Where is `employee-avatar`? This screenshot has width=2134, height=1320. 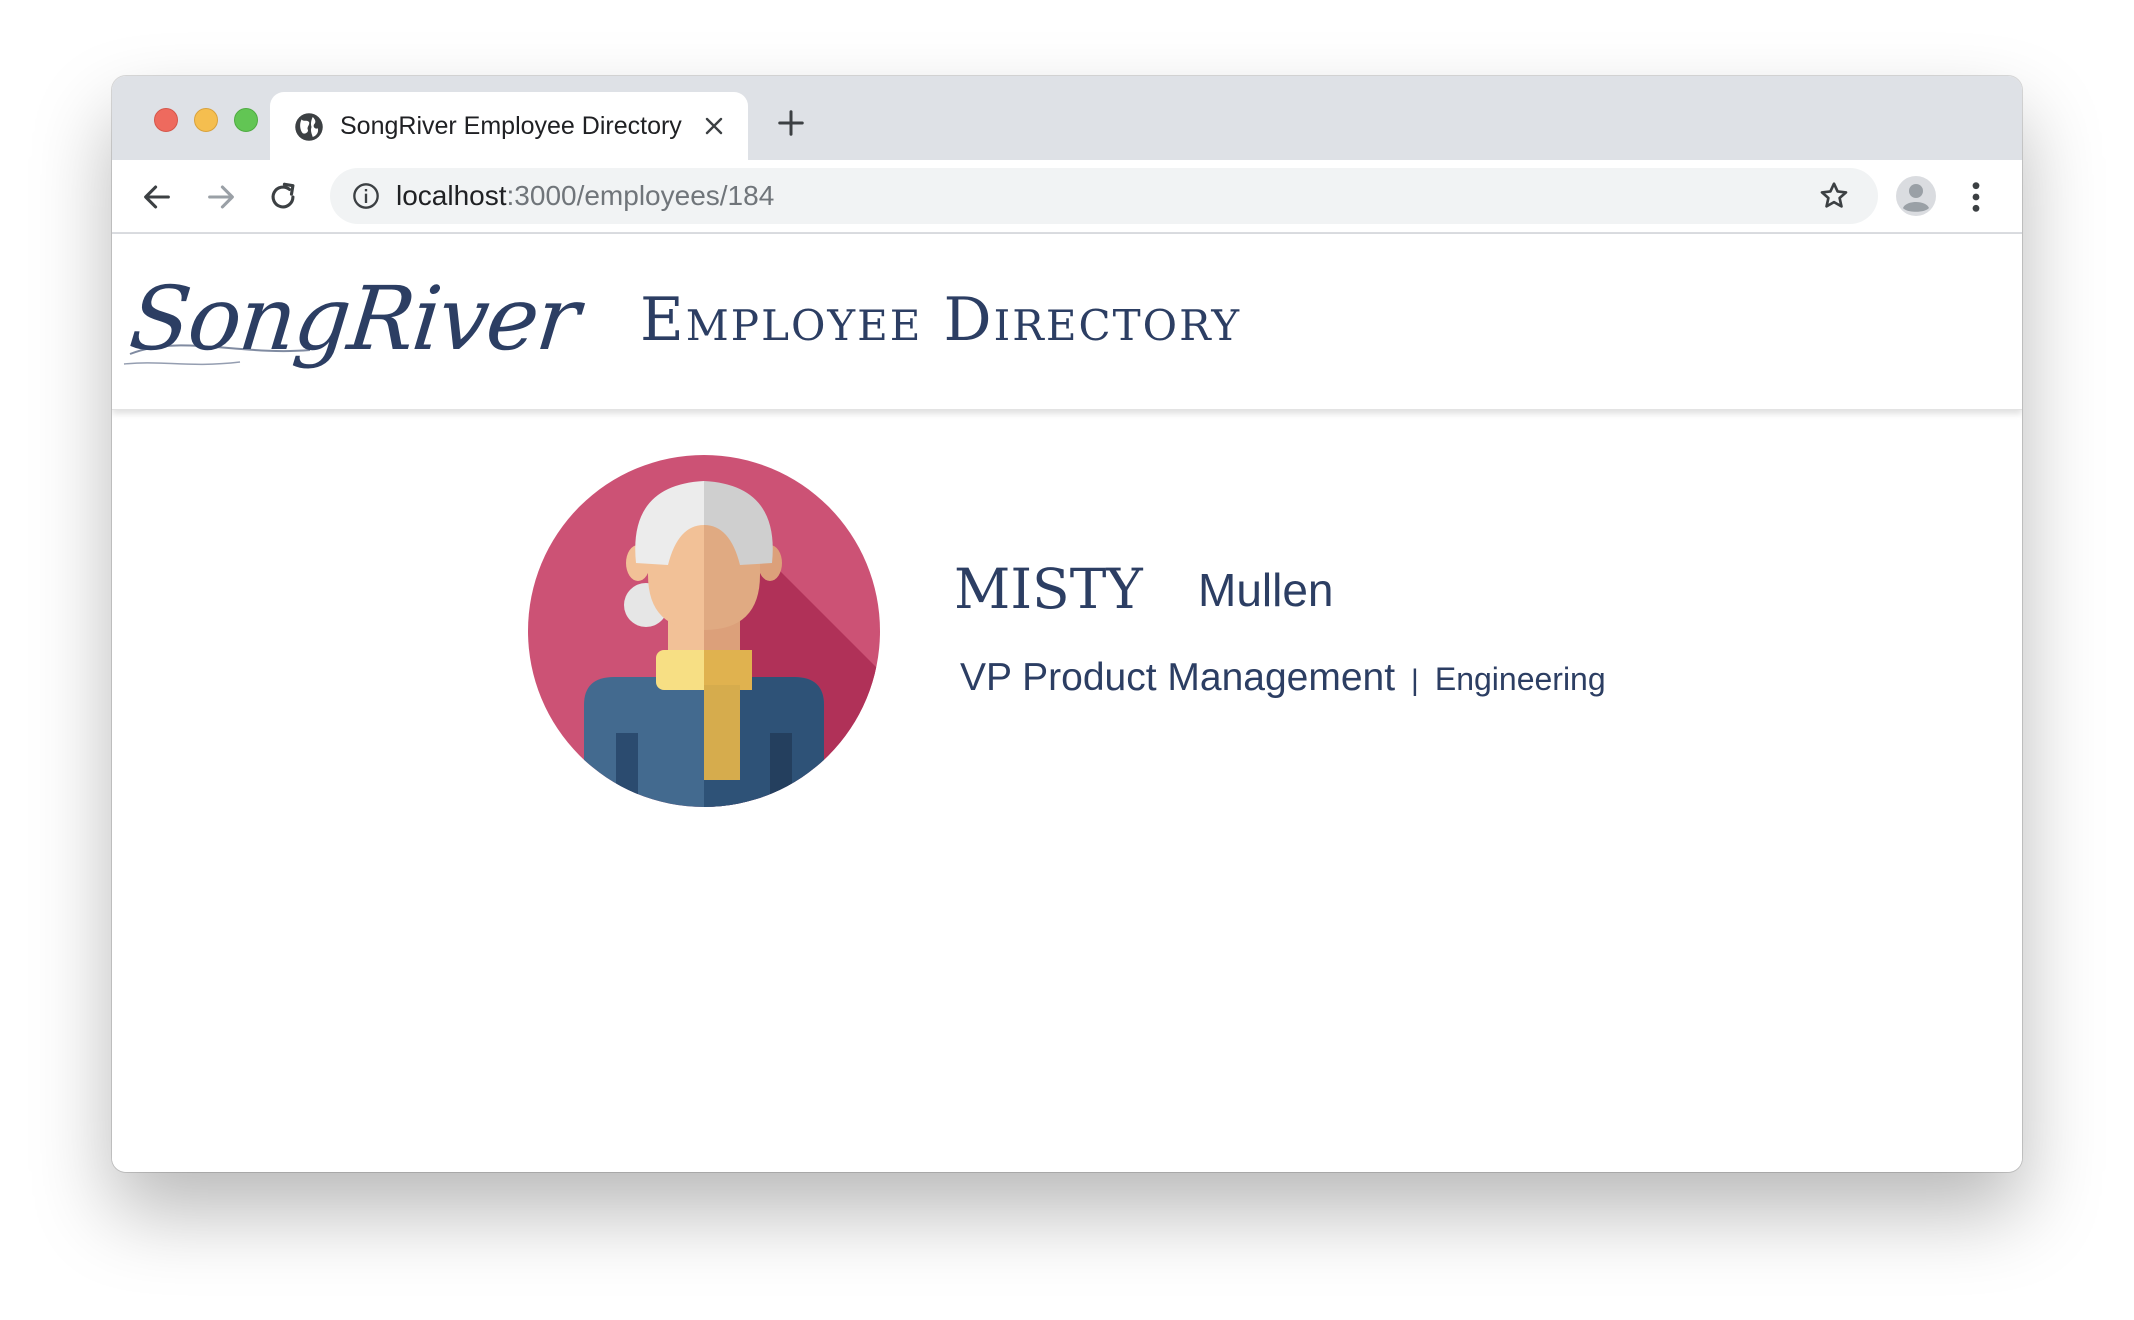 employee-avatar is located at coordinates (704, 631).